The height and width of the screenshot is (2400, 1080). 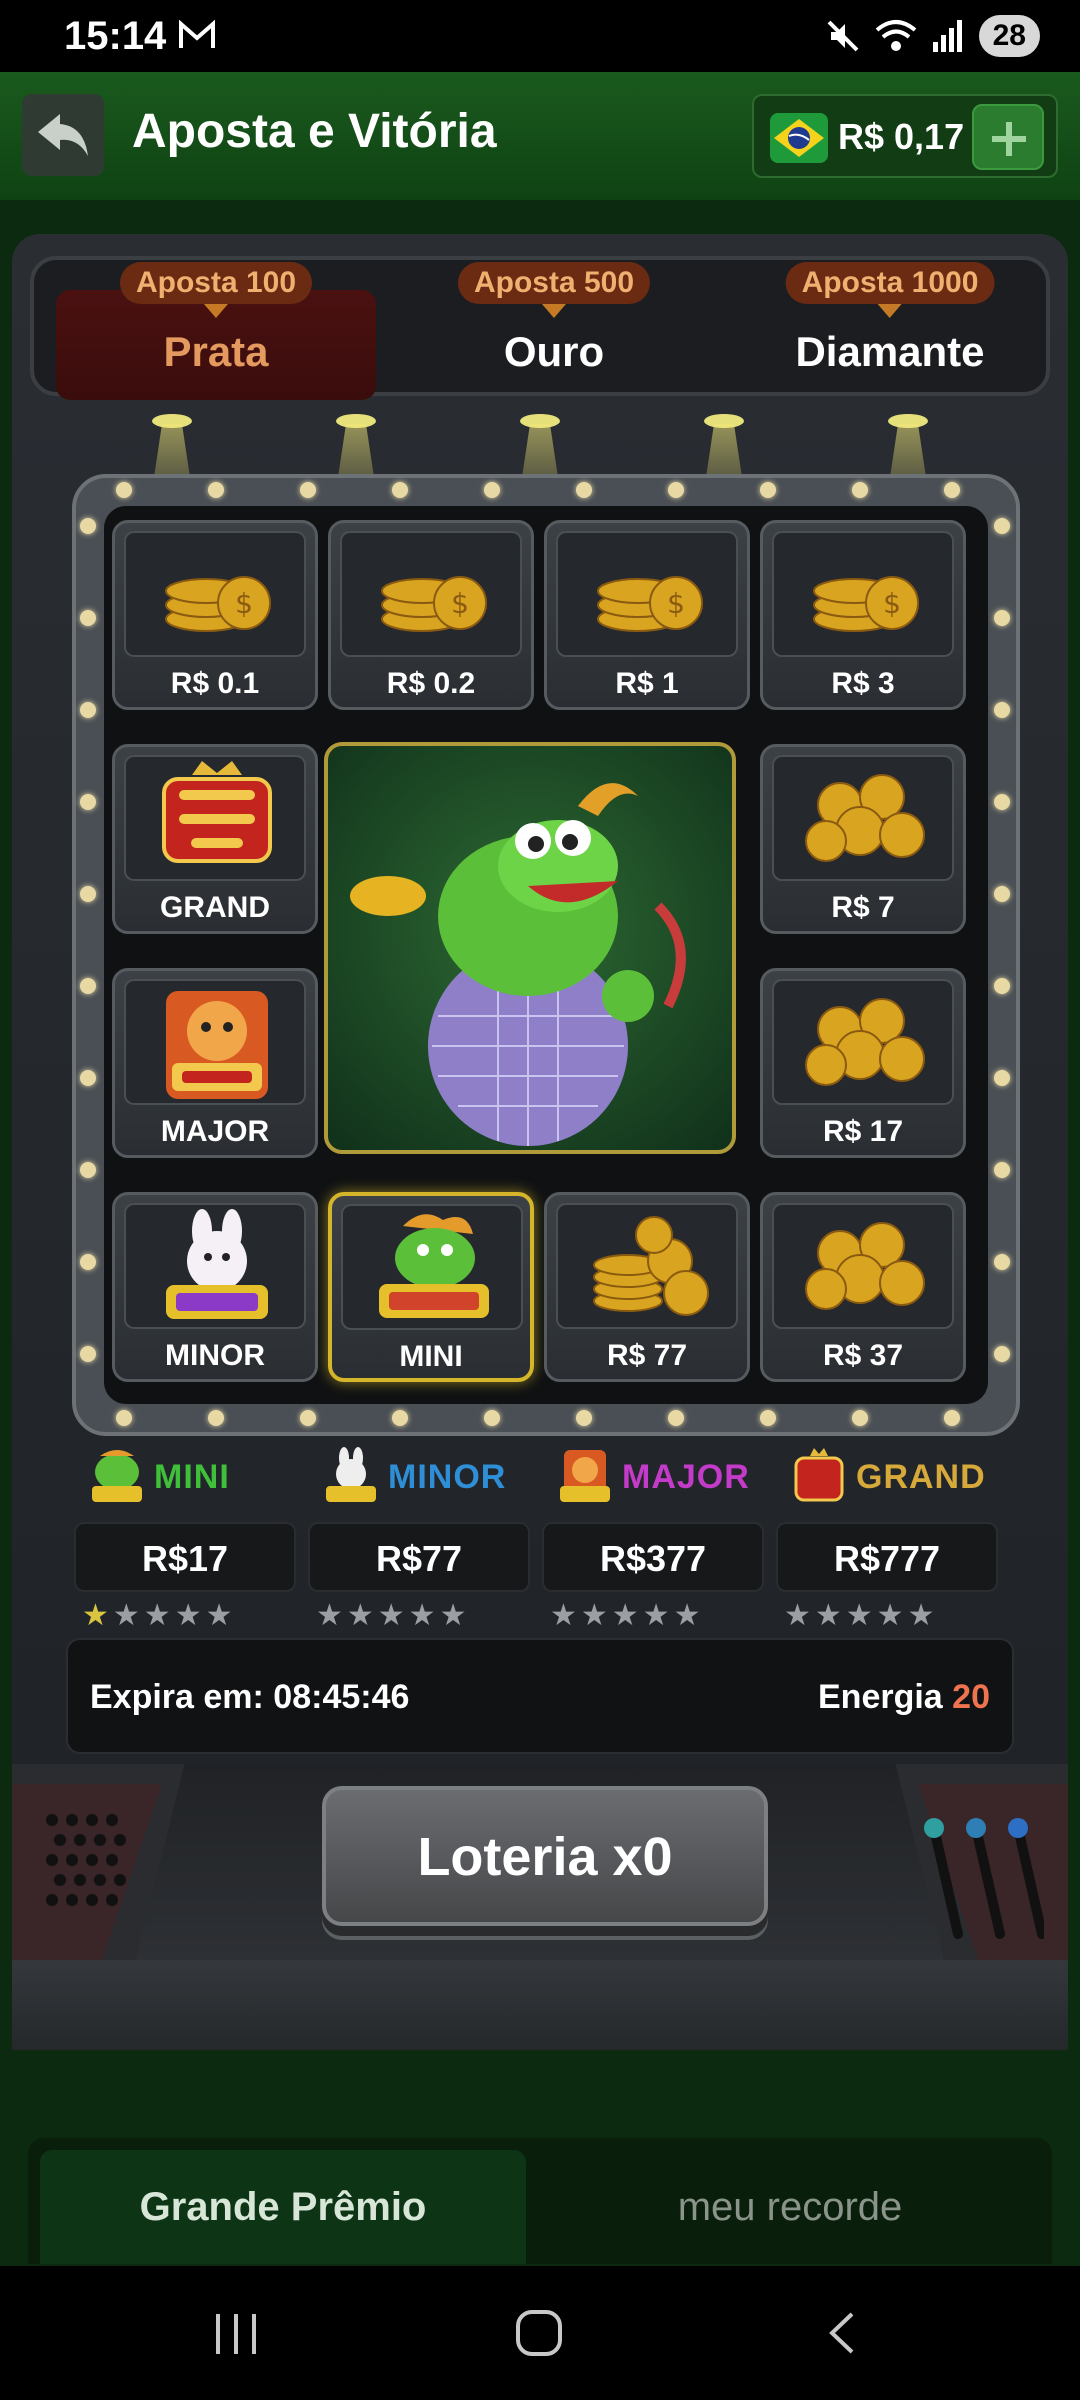 What do you see at coordinates (863, 1355) in the screenshot?
I see `tile-label: R$ 37` at bounding box center [863, 1355].